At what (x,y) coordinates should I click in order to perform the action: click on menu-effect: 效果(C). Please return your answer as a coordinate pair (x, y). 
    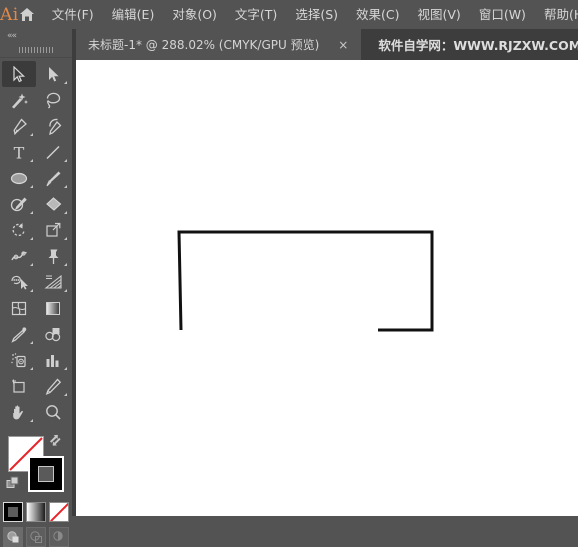
    Looking at the image, I should click on (377, 14).